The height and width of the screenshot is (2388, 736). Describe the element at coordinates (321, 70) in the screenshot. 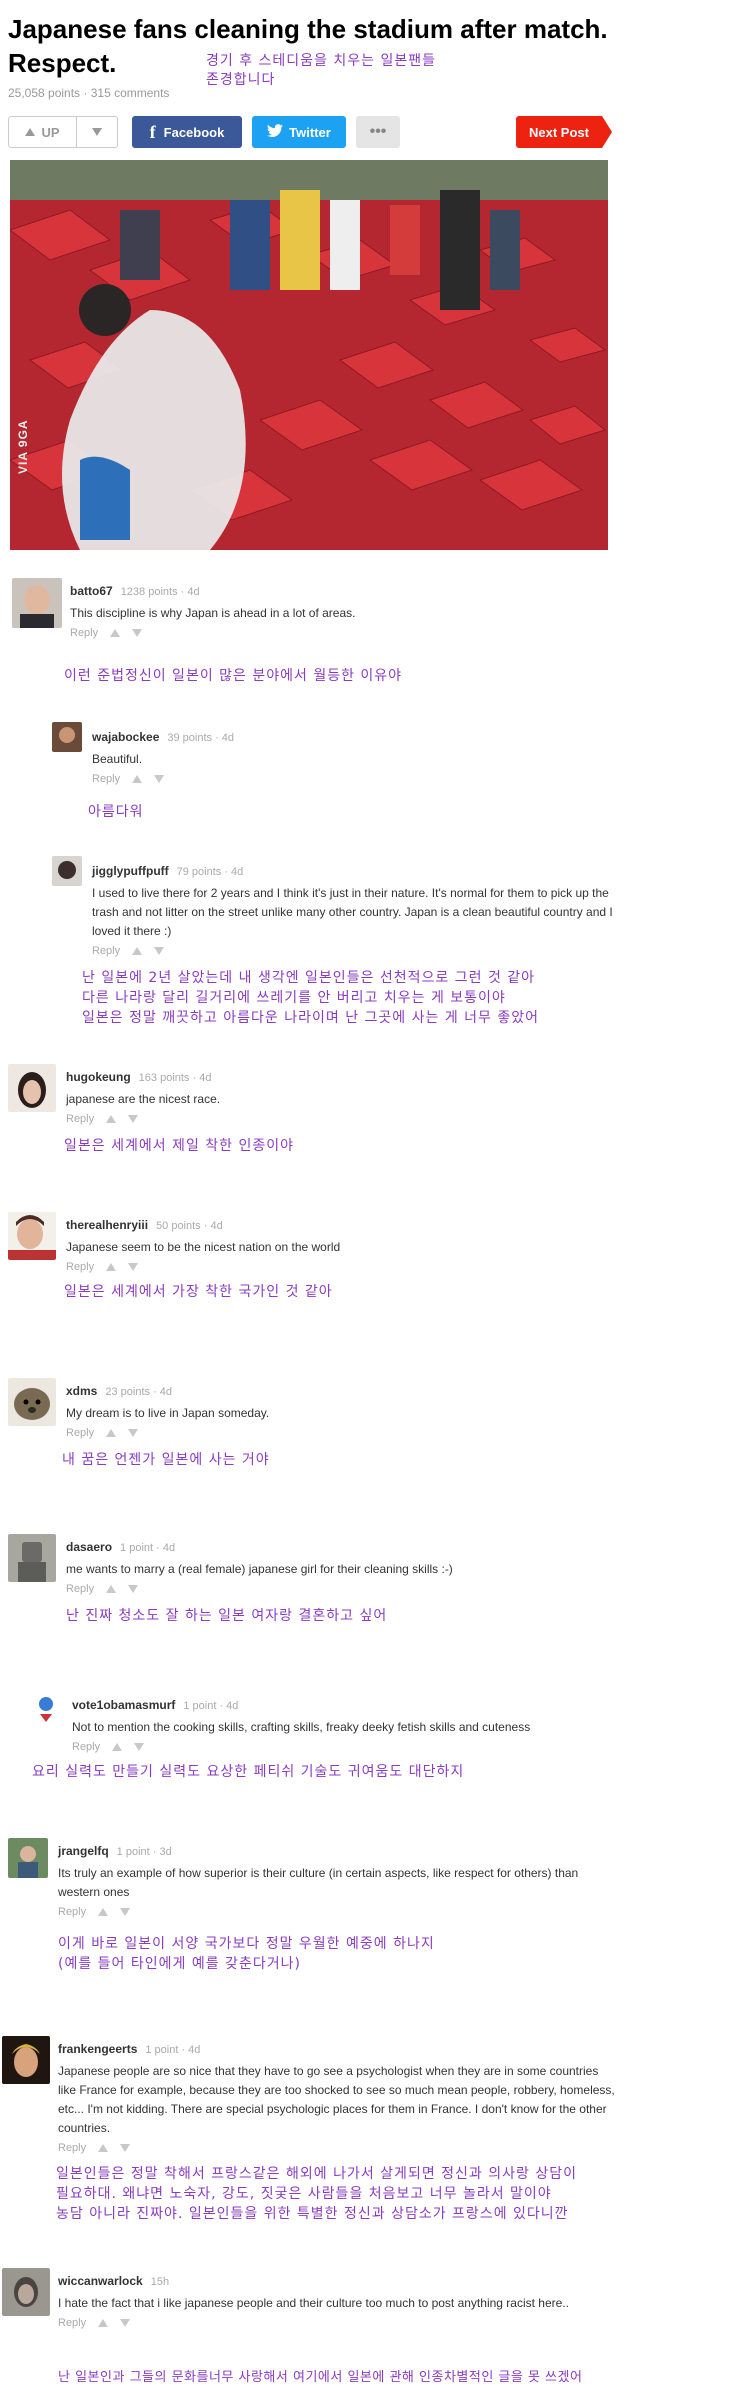

I see `post-title-translation: 경기 후 스테디움을 치우는 일본팬들 존경합니다` at that location.